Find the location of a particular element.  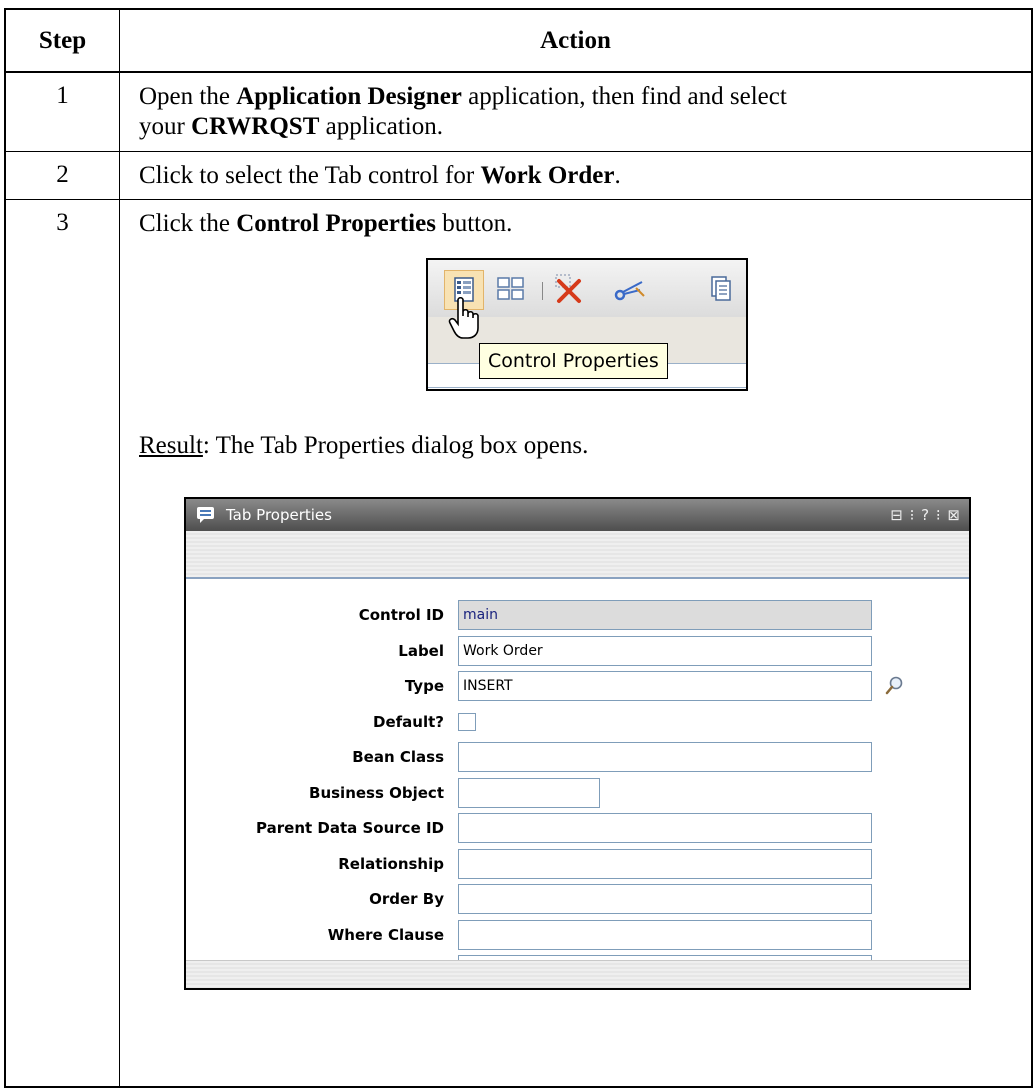

header-action: Action is located at coordinates (575, 40).